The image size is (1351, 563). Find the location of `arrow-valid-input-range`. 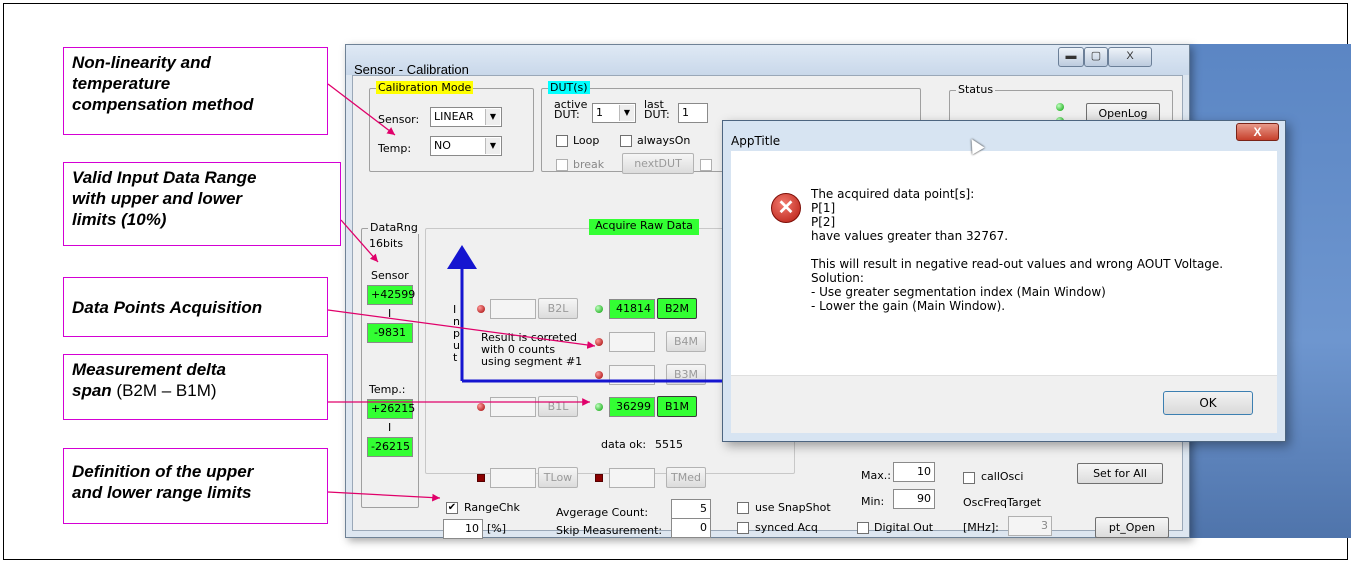

arrow-valid-input-range is located at coordinates (359, 241).